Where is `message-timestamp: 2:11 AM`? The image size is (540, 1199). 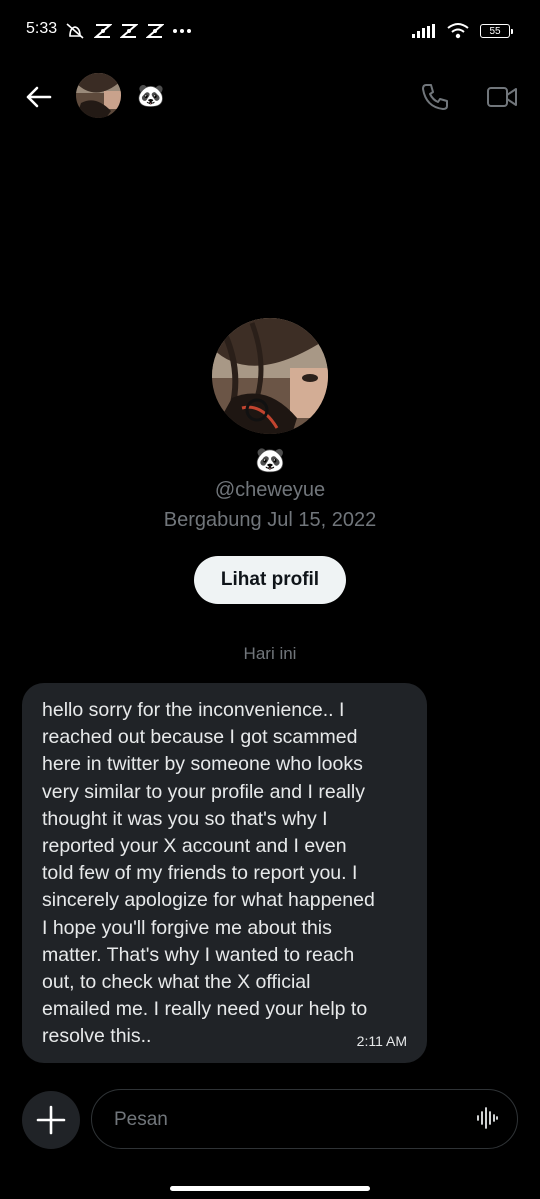
message-timestamp: 2:11 AM is located at coordinates (381, 1041).